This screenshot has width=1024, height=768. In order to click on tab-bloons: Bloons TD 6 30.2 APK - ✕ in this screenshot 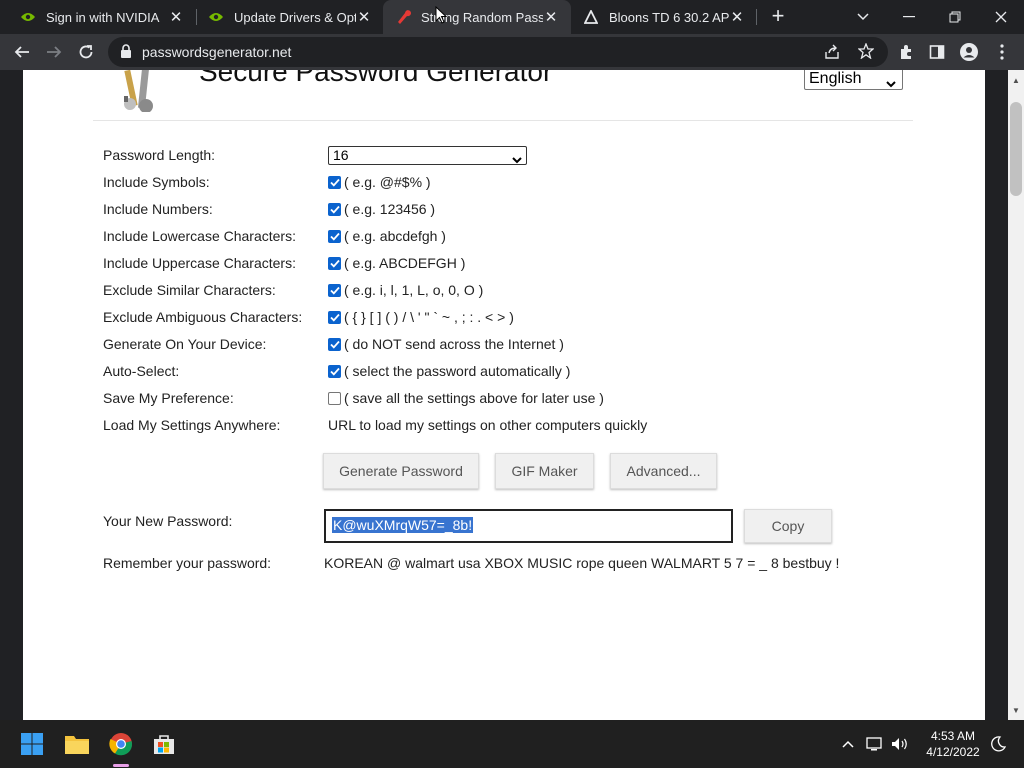, I will do `click(664, 17)`.